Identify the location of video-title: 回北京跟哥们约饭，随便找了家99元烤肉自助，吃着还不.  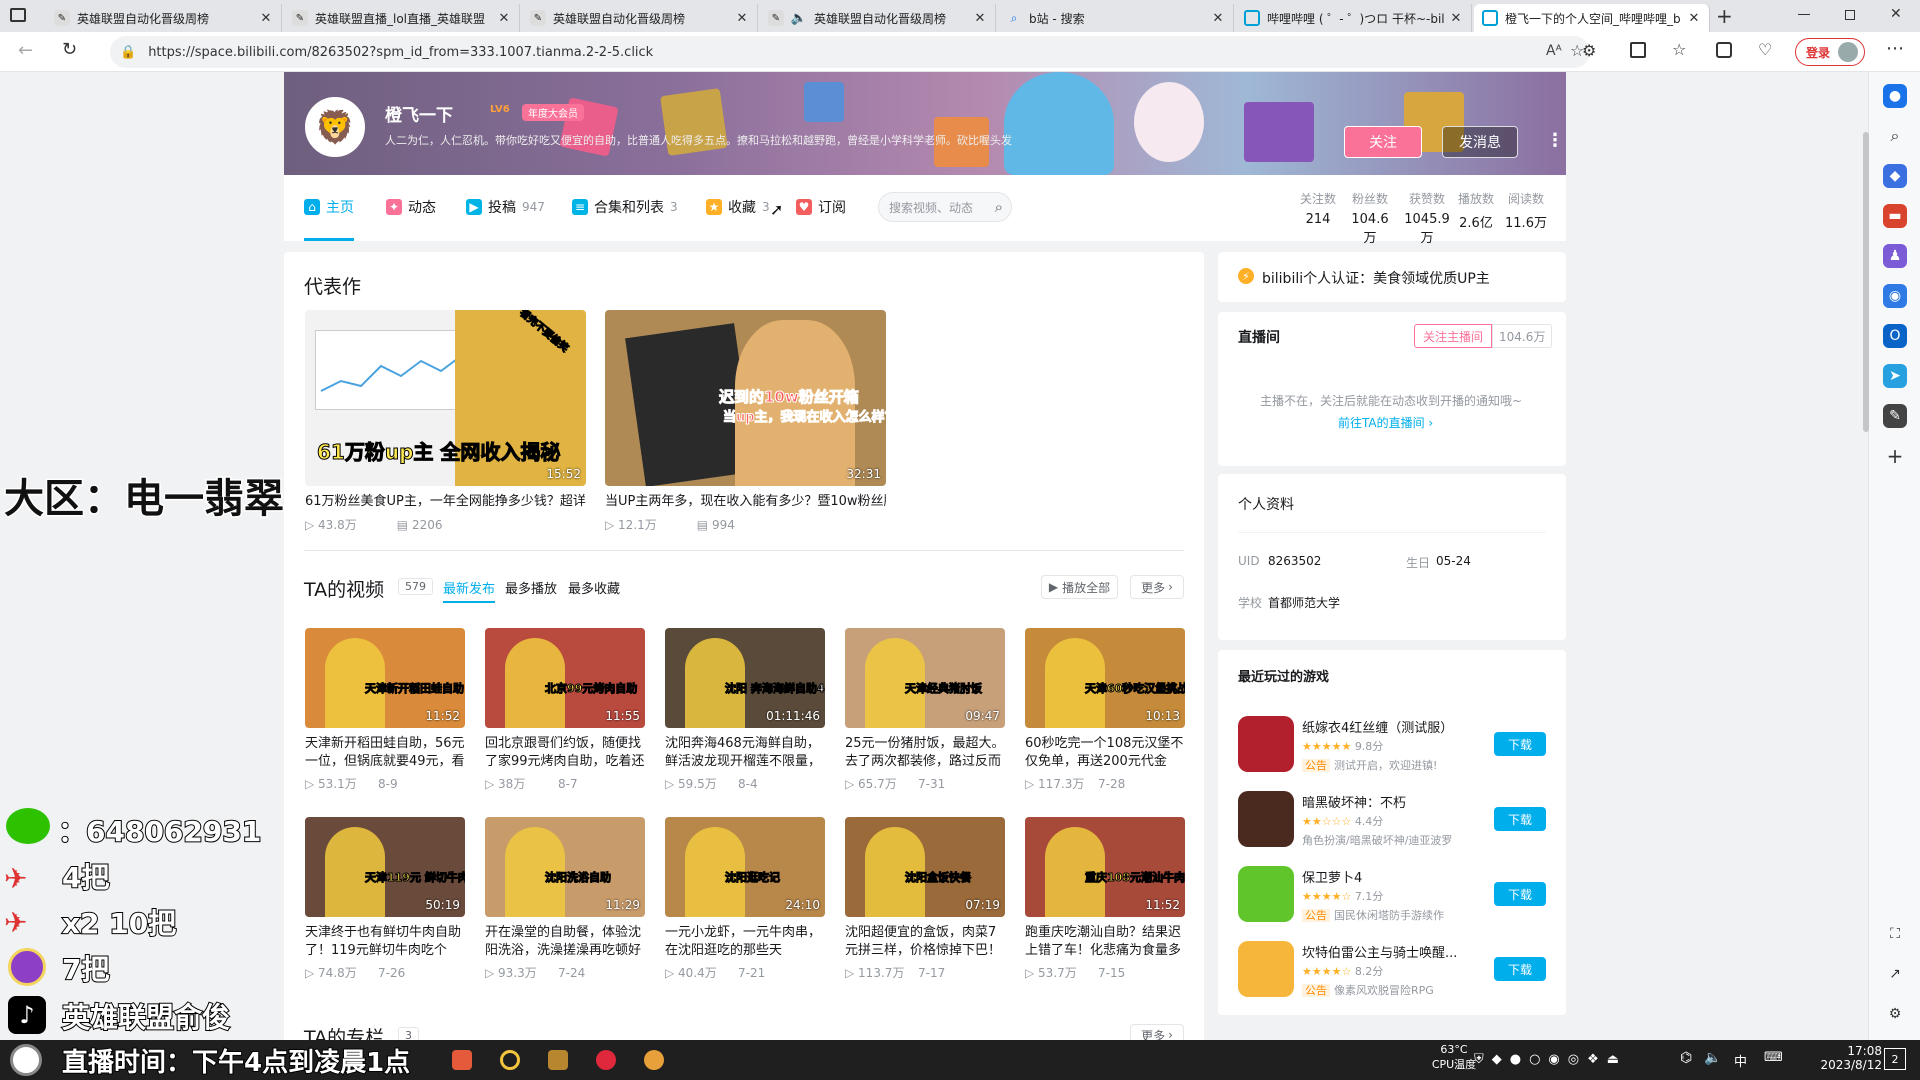
(565, 753).